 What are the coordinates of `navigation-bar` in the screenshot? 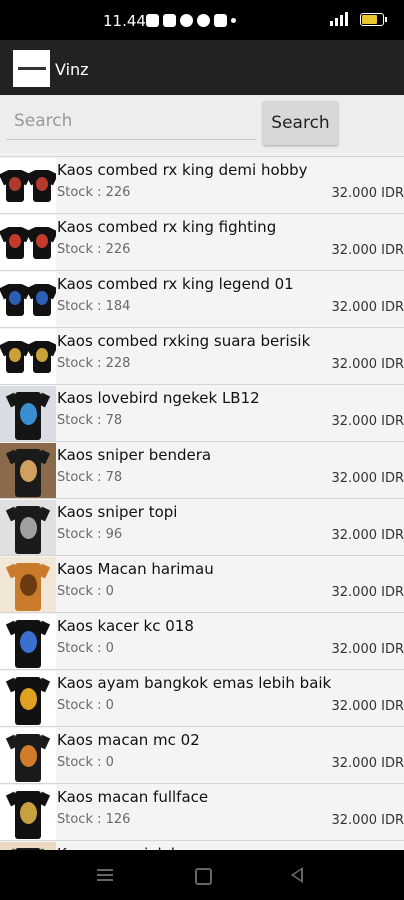 It's located at (202, 875).